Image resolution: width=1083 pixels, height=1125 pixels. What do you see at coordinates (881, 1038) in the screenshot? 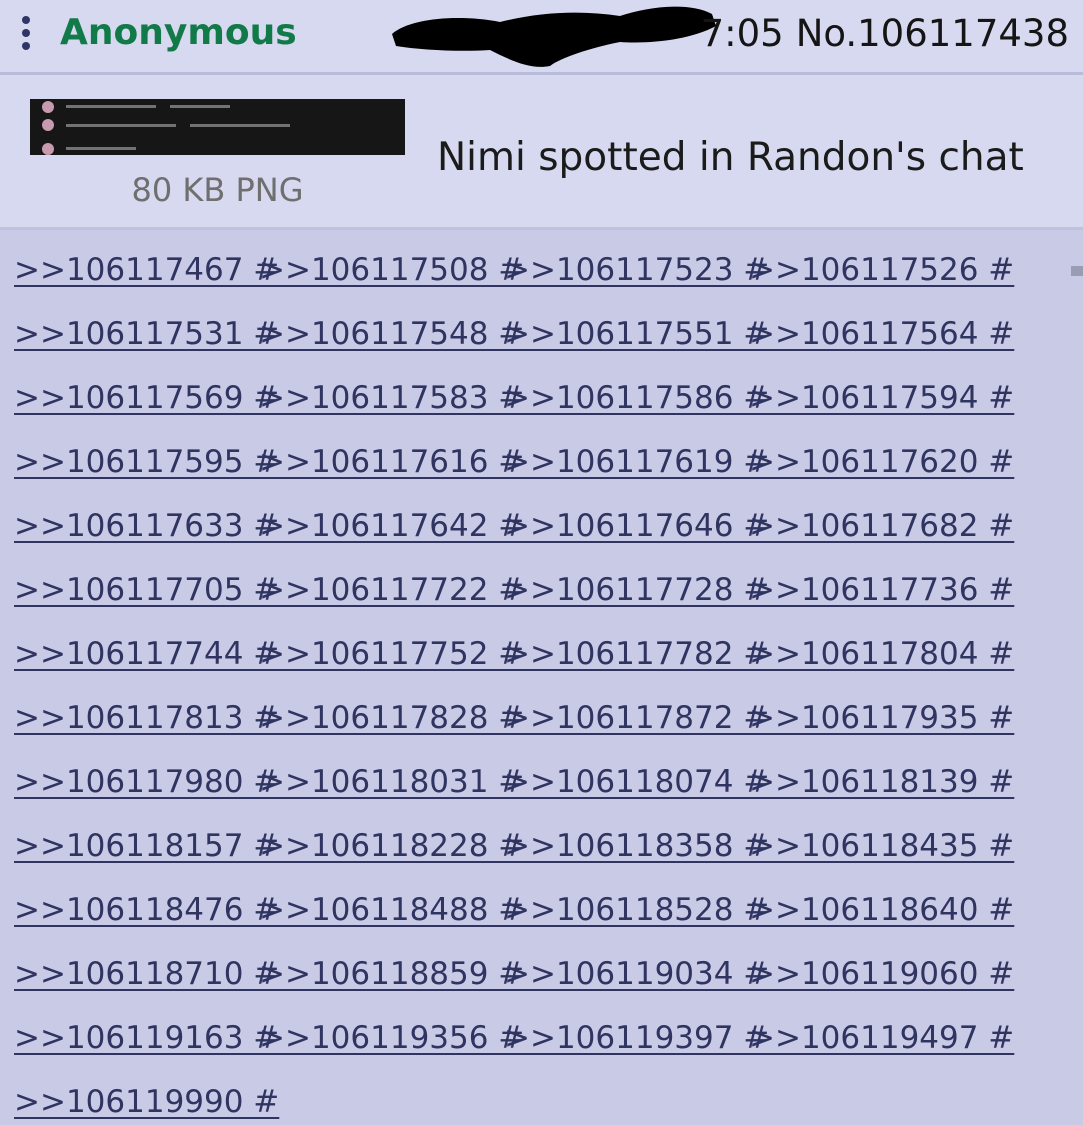
I see `reply-link: >>106119497 #` at bounding box center [881, 1038].